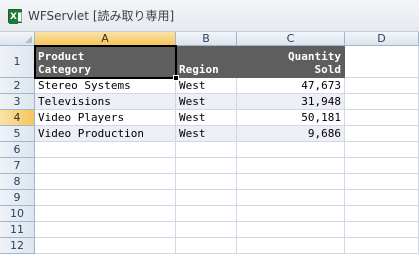  Describe the element at coordinates (176, 78) in the screenshot. I see `fill-handle` at that location.